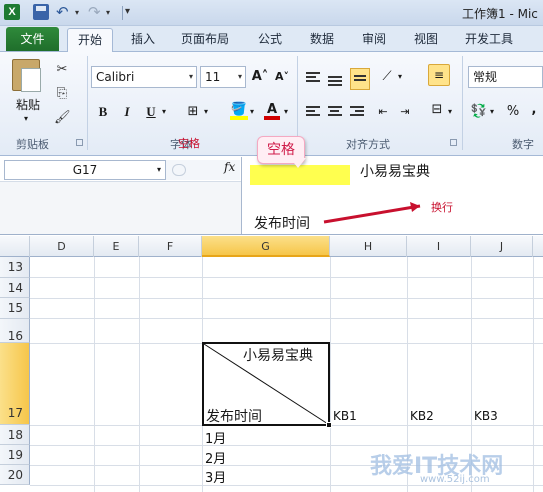  Describe the element at coordinates (453, 142) in the screenshot. I see `alignment-launcher-icon` at that location.